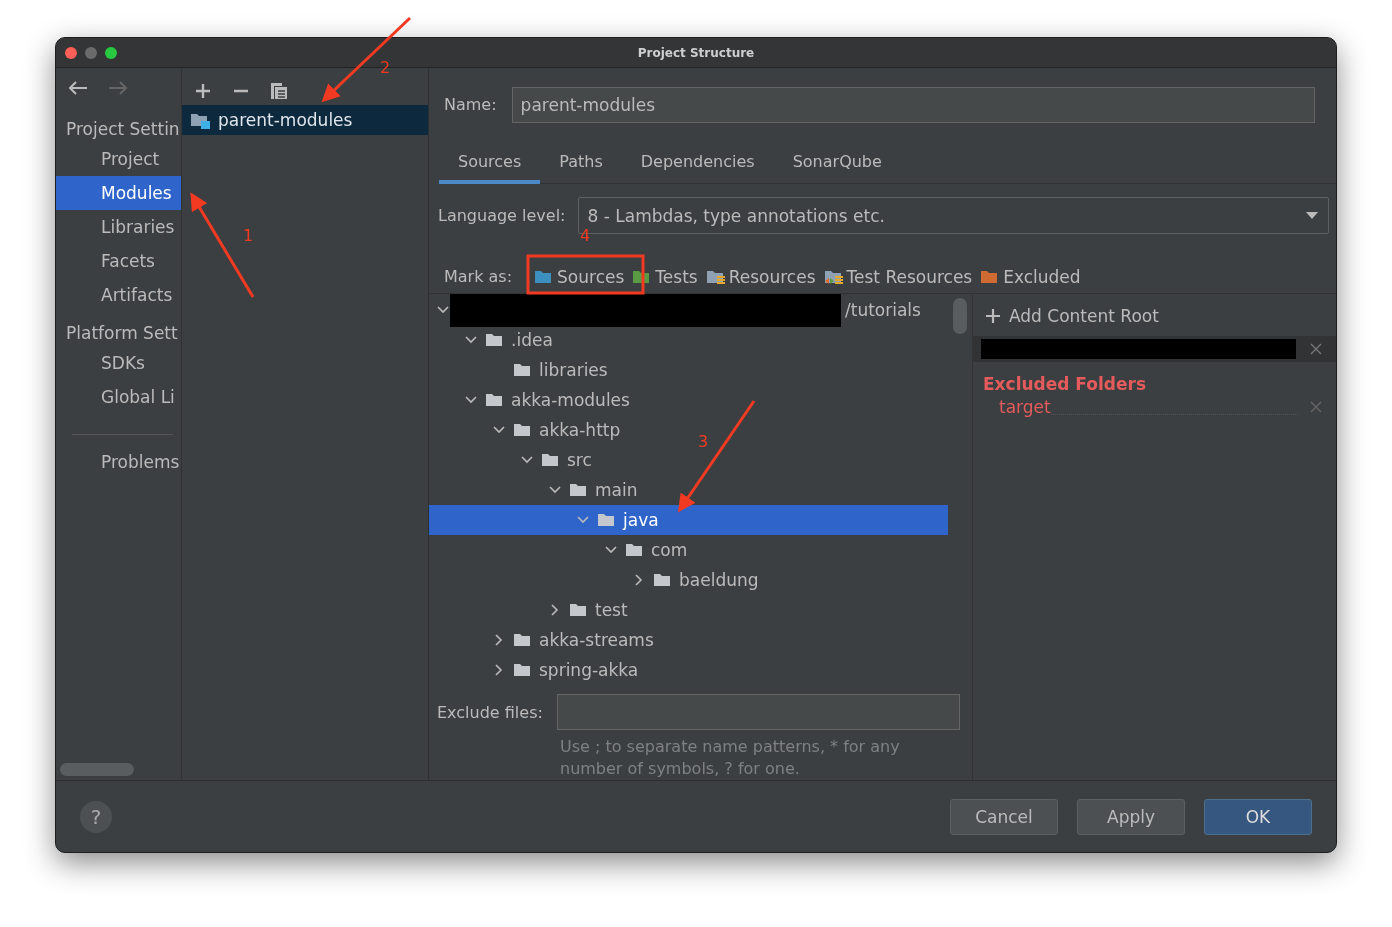 The height and width of the screenshot is (927, 1392). Describe the element at coordinates (490, 163) in the screenshot. I see `tab: Sources` at that location.